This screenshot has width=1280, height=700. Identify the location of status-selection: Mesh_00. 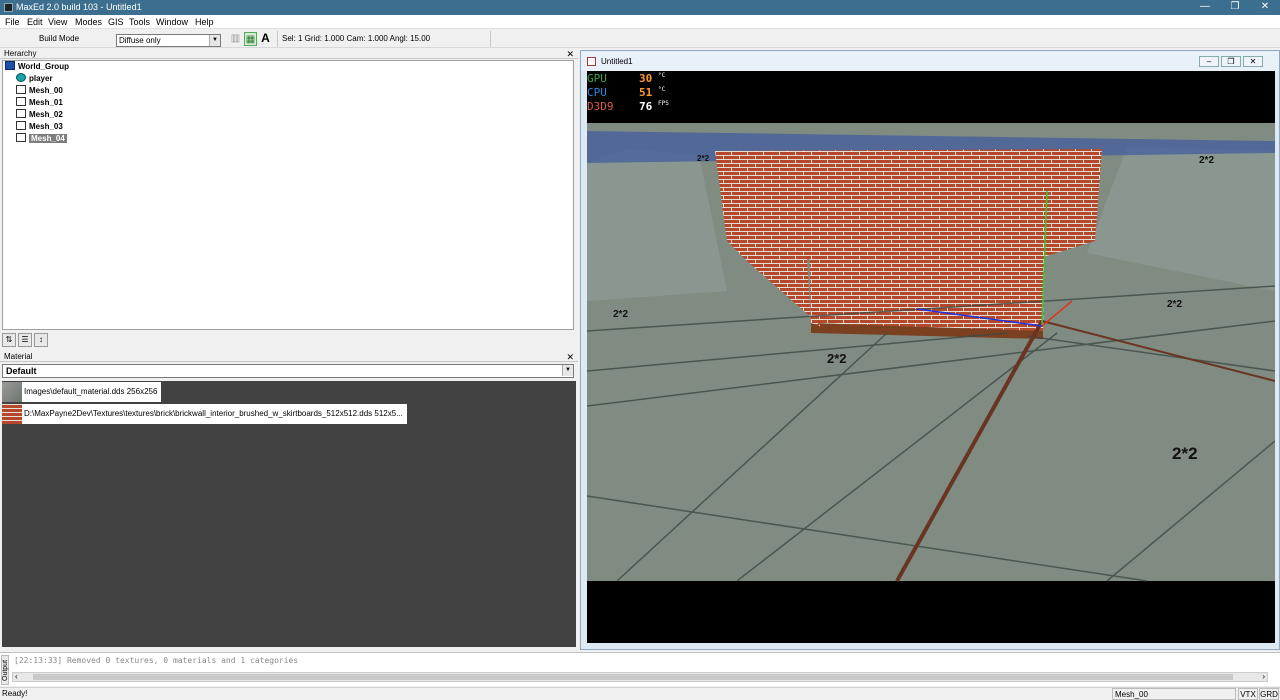
(1174, 694).